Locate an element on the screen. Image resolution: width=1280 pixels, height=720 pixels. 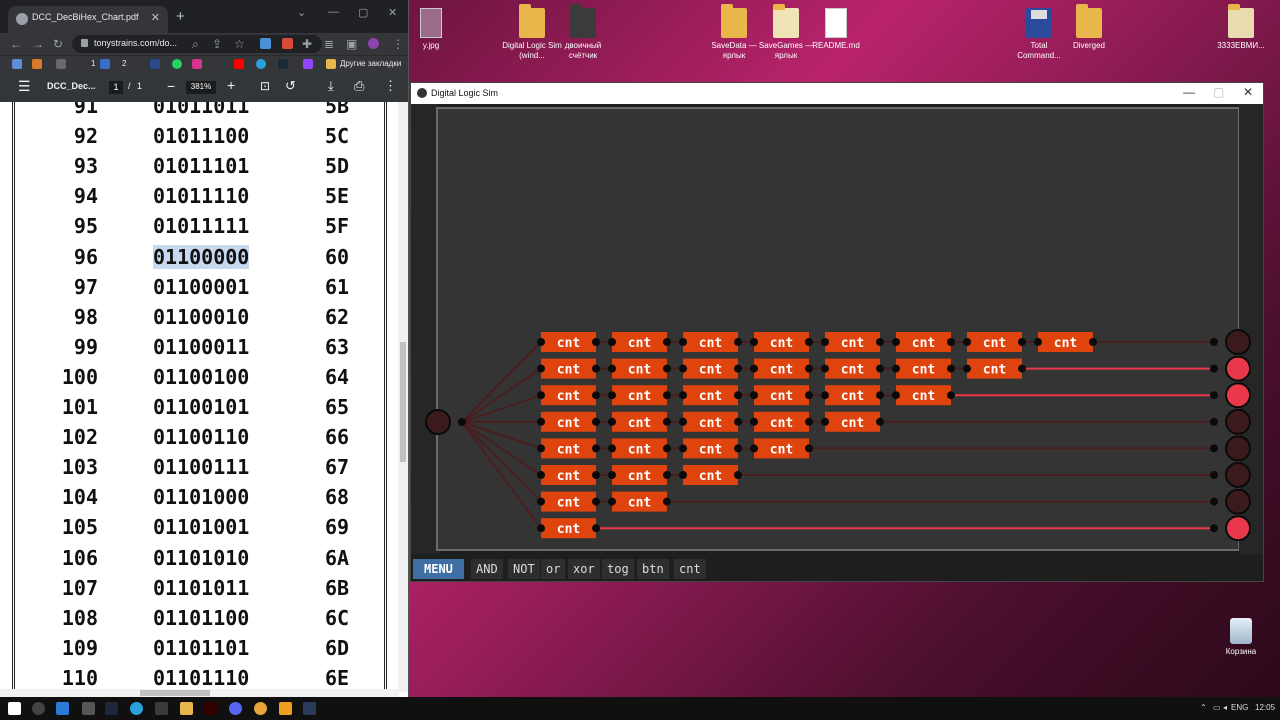
horizontal-scrollbar is located at coordinates (199, 693).